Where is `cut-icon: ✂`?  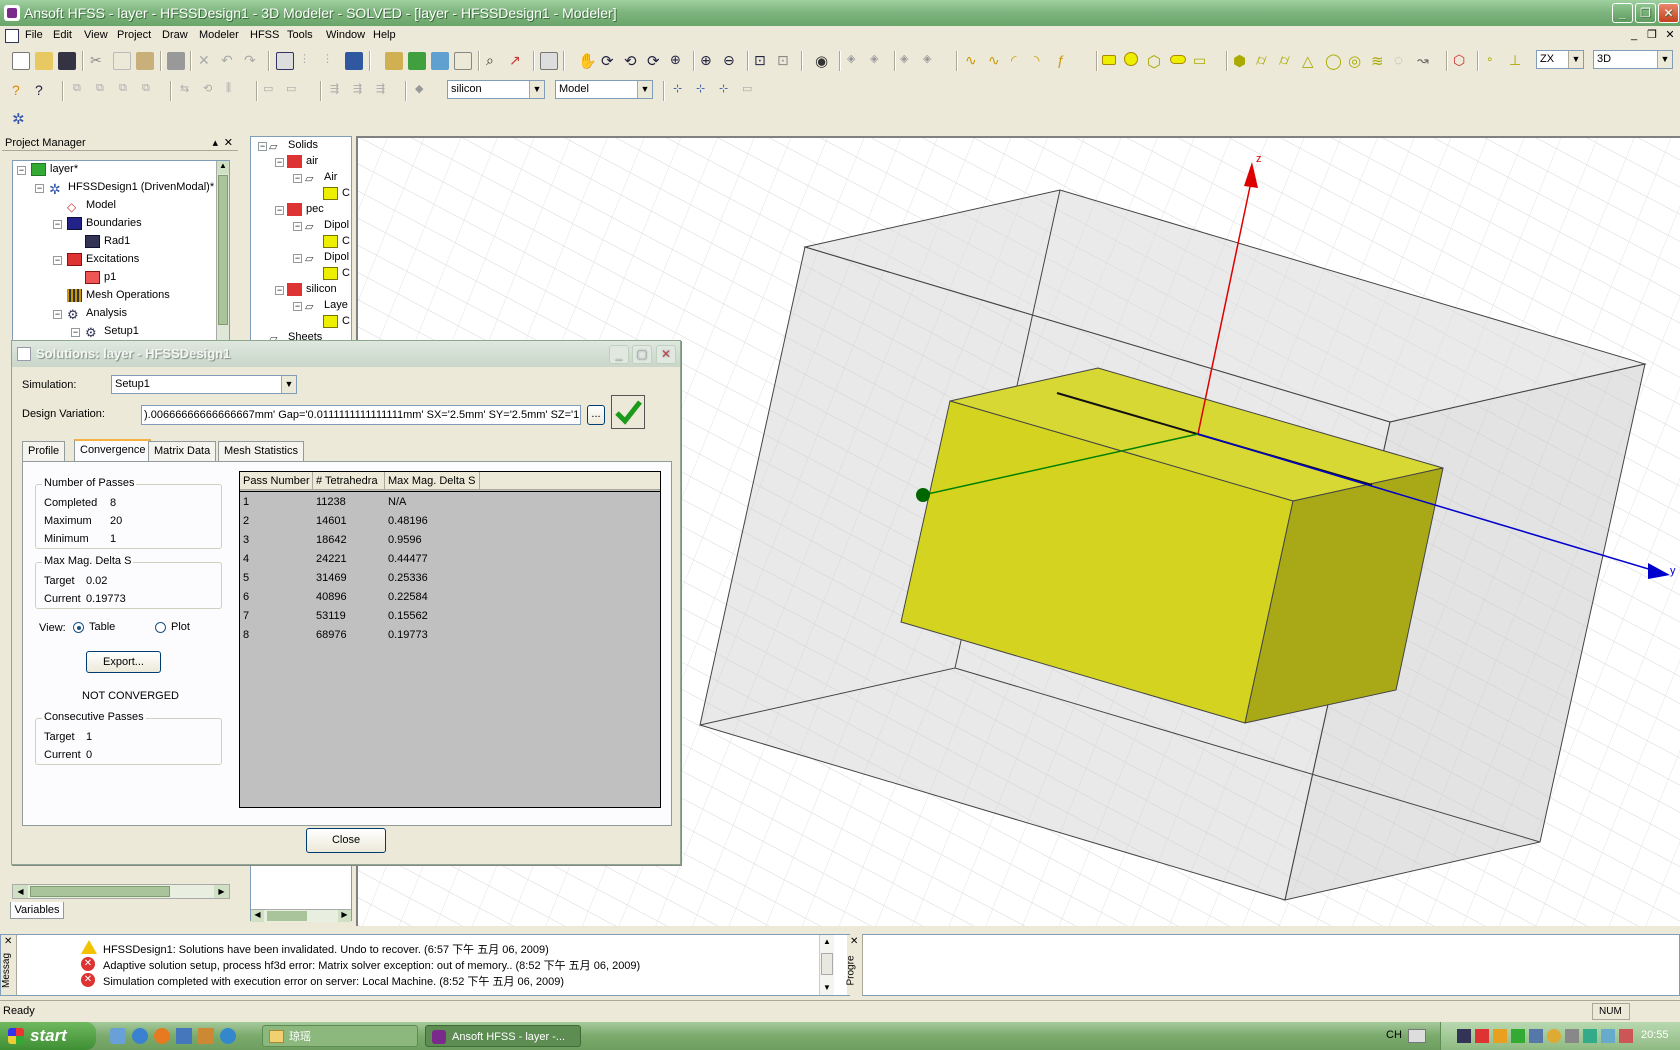
cut-icon: ✂ is located at coordinates (99, 61).